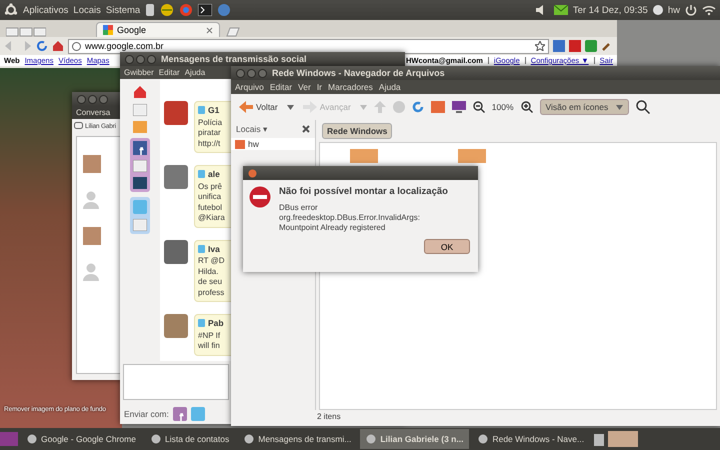 The image size is (720, 450). What do you see at coordinates (252, 129) in the screenshot?
I see `sidebar-title: Locais ▾` at bounding box center [252, 129].